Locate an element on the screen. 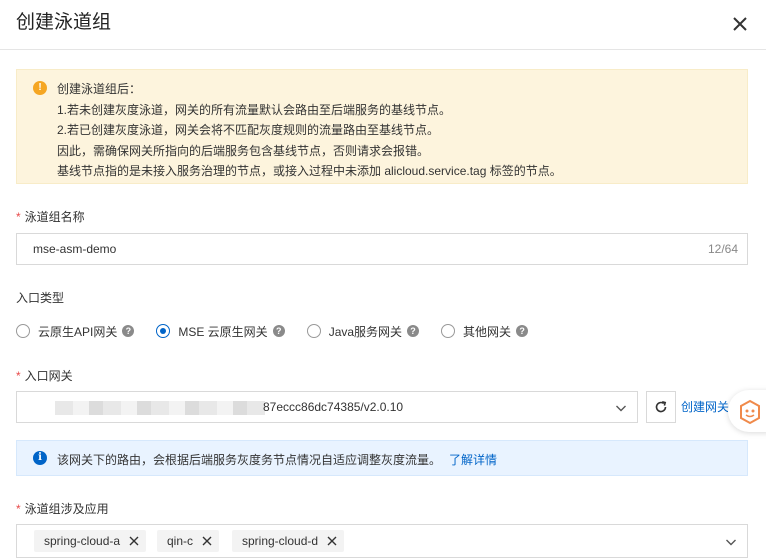 This screenshot has width=766, height=560. gateway-label: * 入口网关 is located at coordinates (44, 376).